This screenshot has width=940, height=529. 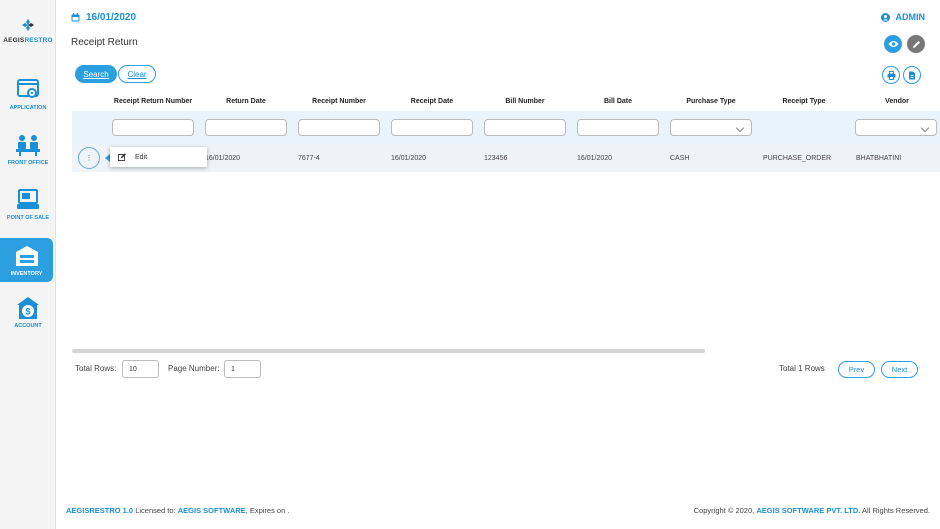 I want to click on total-rows-count: Total 1 Rows, so click(x=802, y=368).